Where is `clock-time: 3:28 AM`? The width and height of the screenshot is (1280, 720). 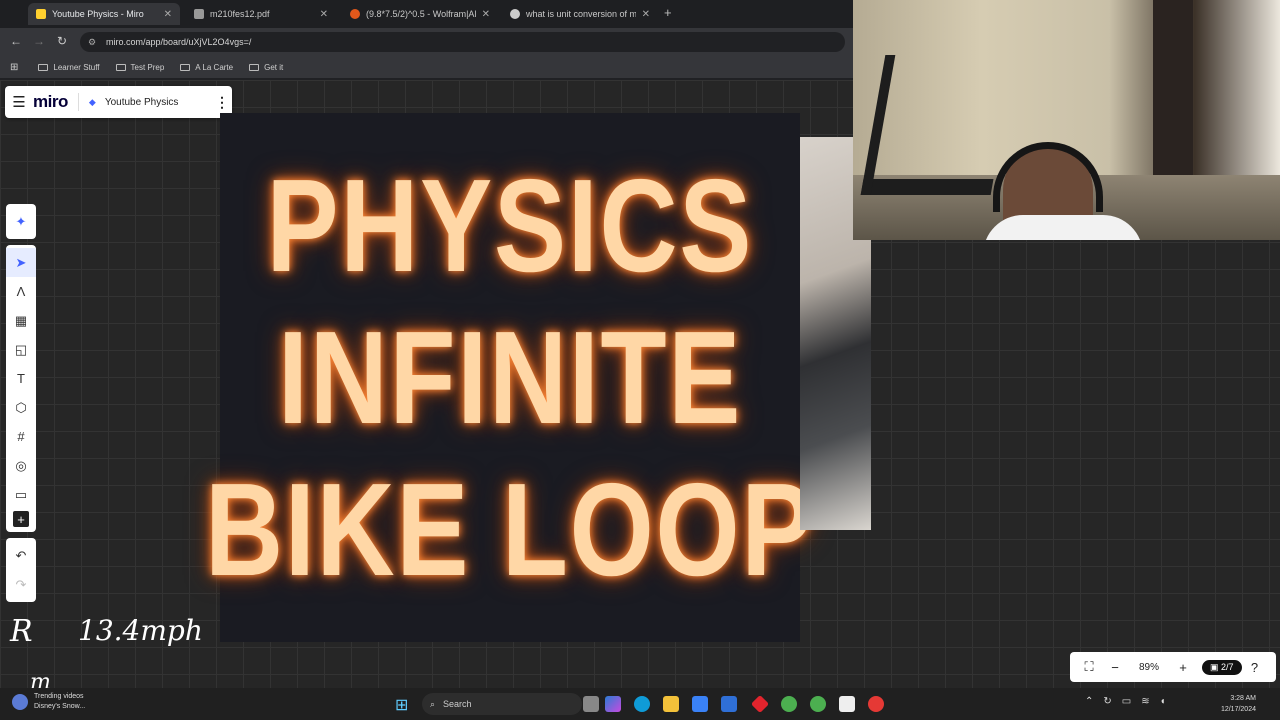 clock-time: 3:28 AM is located at coordinates (1243, 698).